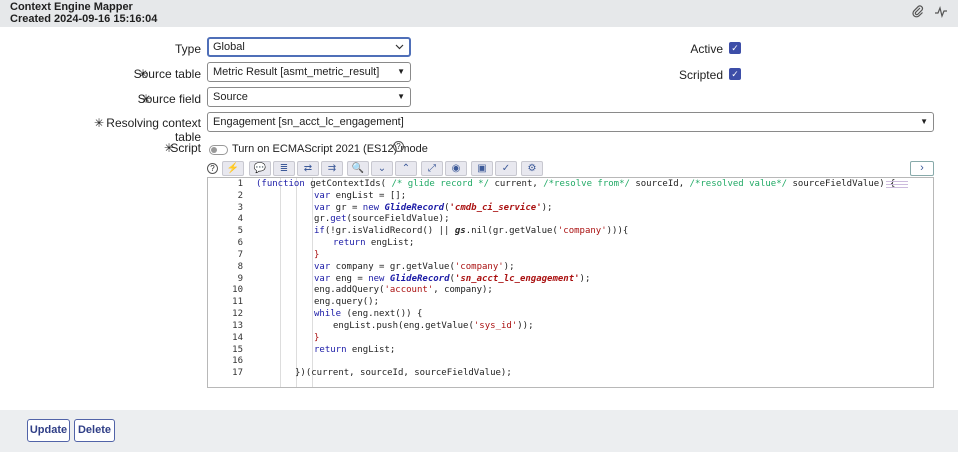 The height and width of the screenshot is (452, 958). What do you see at coordinates (403, 290) in the screenshot?
I see `code-line: eng.addQuery('account', company);` at bounding box center [403, 290].